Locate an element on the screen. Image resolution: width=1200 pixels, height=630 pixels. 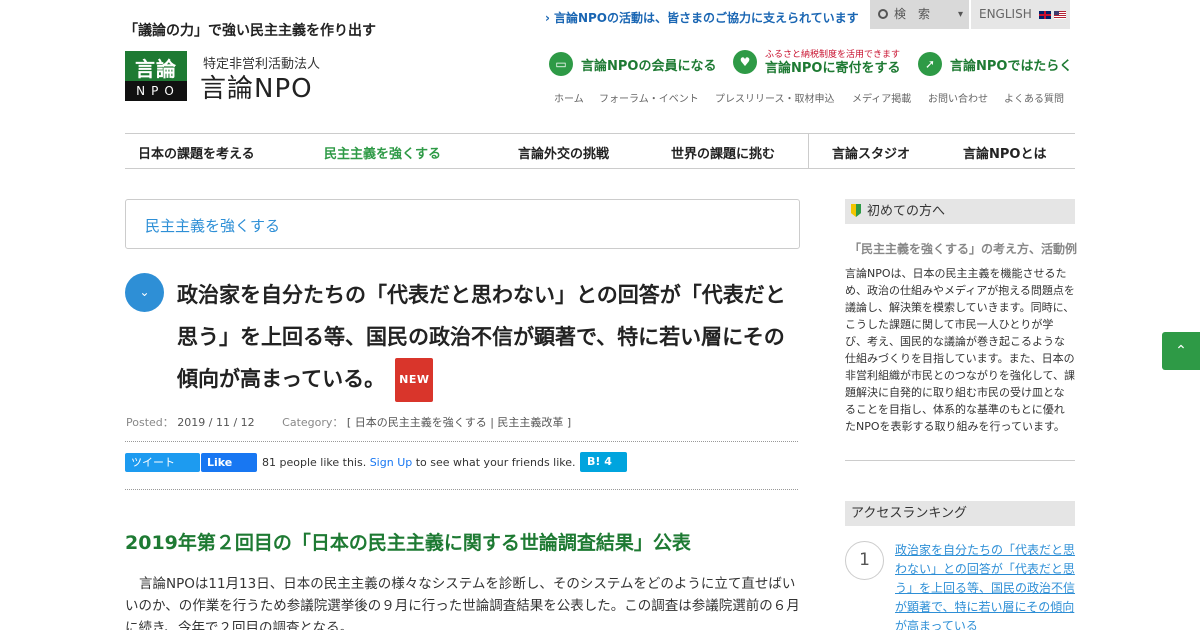
chevron-up-icon: ⌃ is located at coordinates (1181, 351).